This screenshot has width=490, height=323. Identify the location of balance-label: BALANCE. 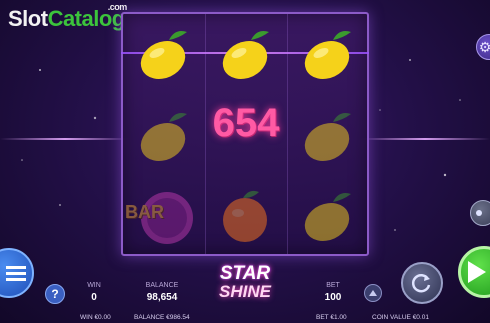
(162, 285).